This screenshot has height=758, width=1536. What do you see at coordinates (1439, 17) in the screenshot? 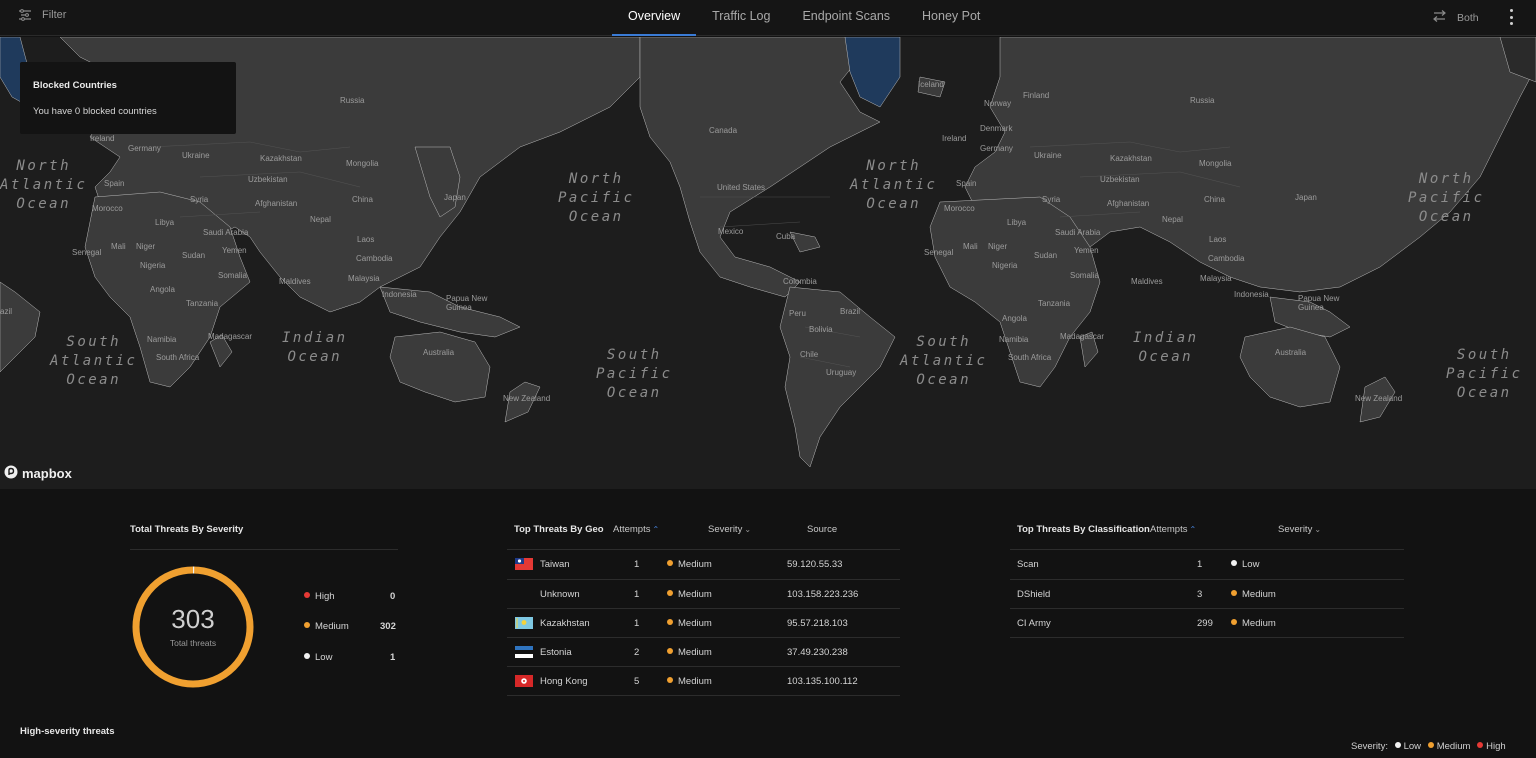
I see `swap-arrows-icon` at bounding box center [1439, 17].